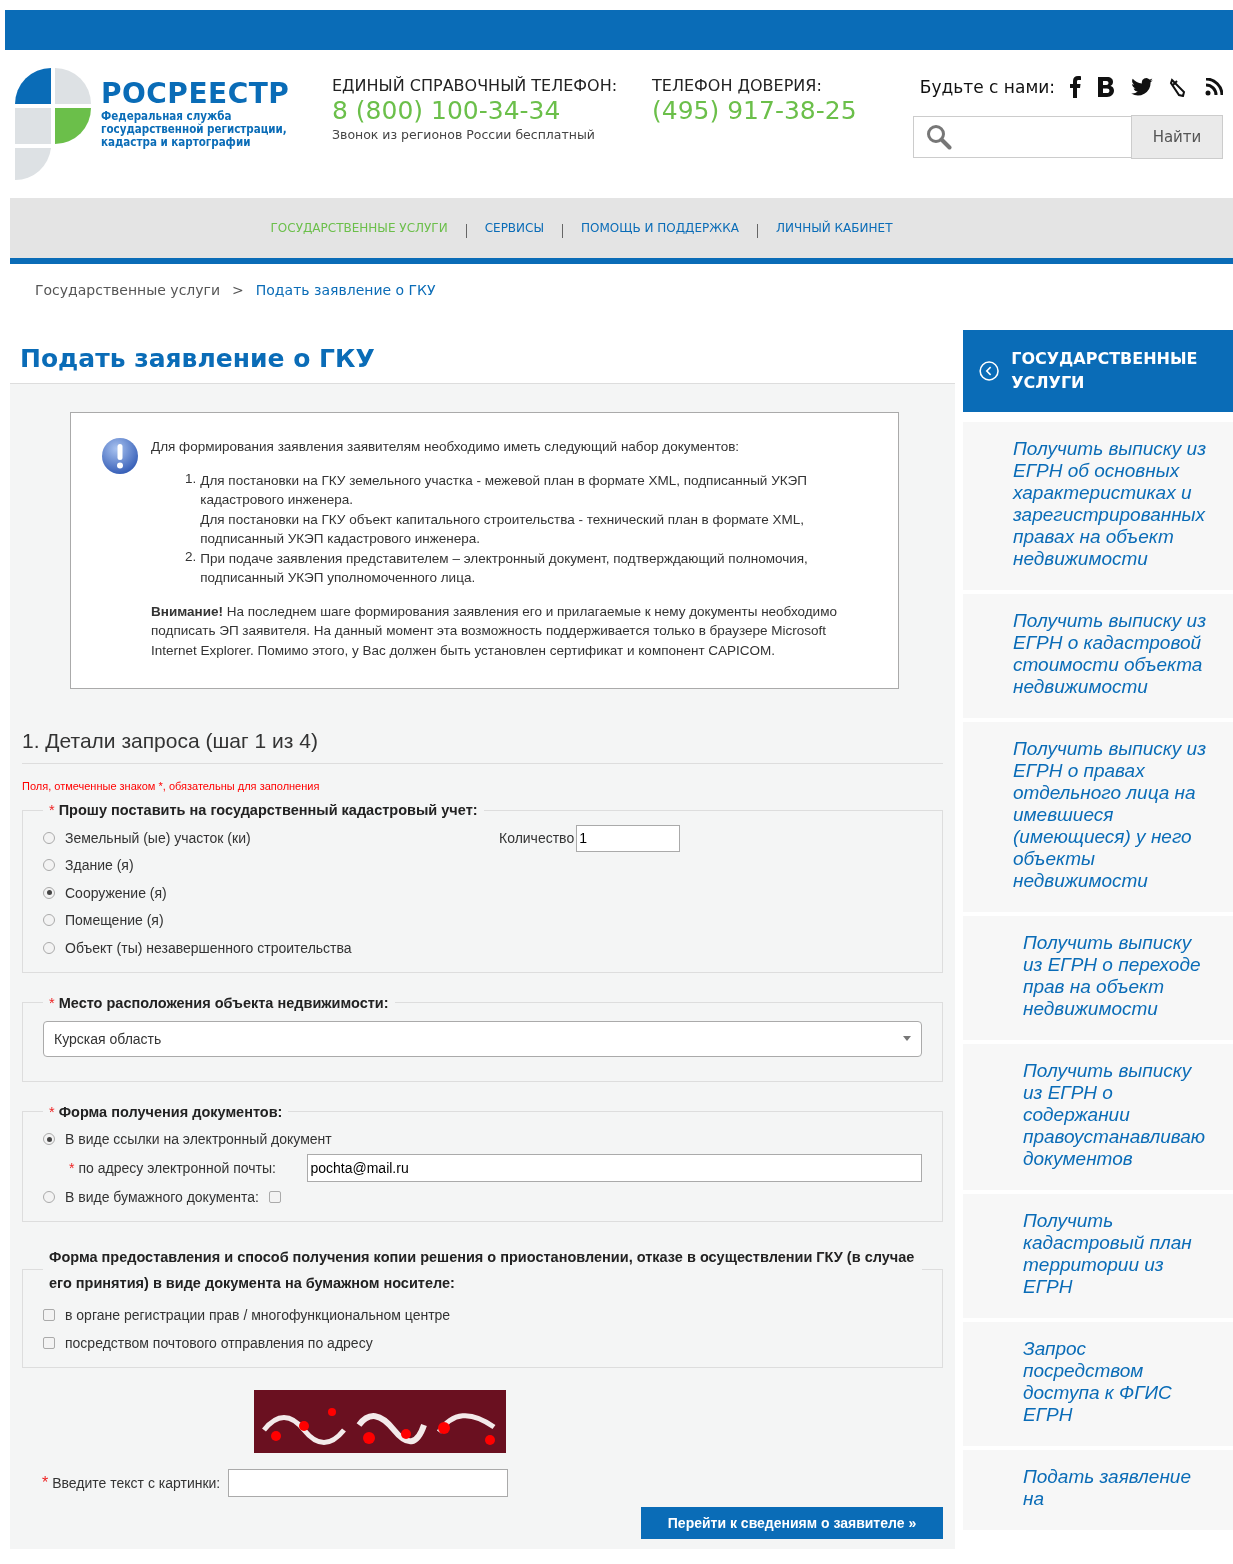 Image resolution: width=1233 pixels, height=1564 pixels. I want to click on rss-icon, so click(1214, 87).